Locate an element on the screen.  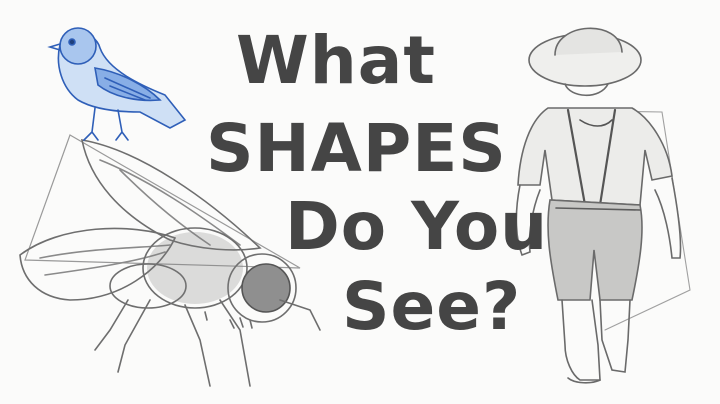
title-line-see: See? is located at coordinates (432, 306).